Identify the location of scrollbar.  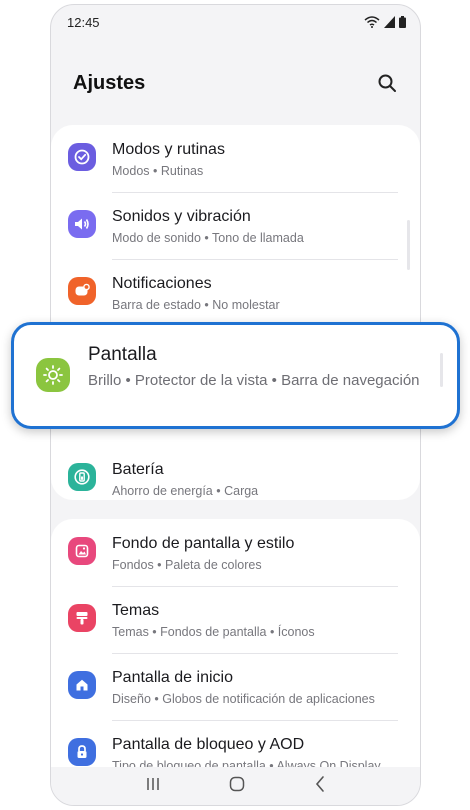
(441, 370).